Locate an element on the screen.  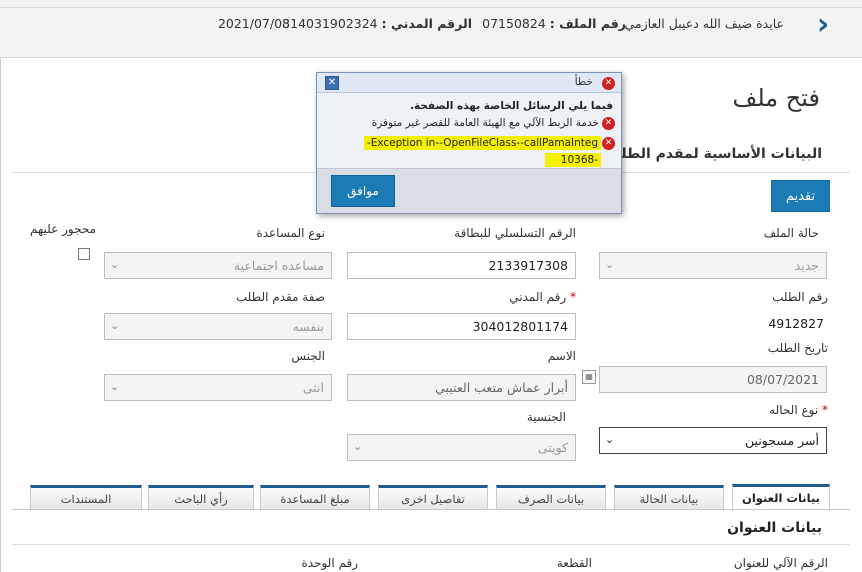
address-auto-no-label: الرقم الآلي للعنوان is located at coordinates (780, 563).